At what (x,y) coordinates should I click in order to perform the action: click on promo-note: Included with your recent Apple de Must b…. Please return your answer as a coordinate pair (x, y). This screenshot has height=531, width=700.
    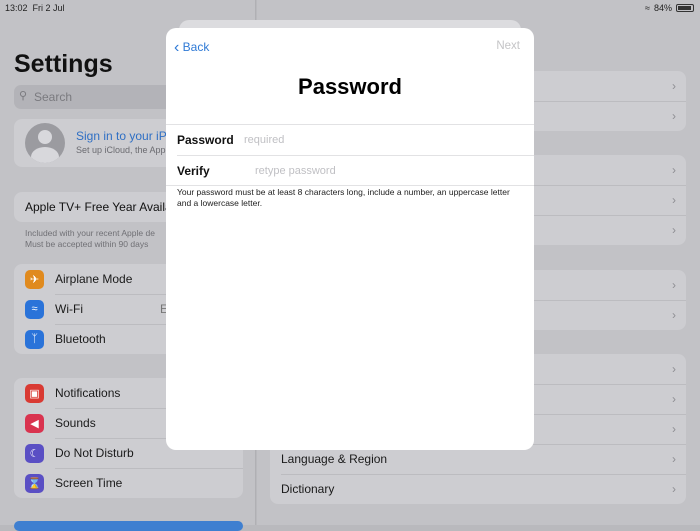
    Looking at the image, I should click on (90, 238).